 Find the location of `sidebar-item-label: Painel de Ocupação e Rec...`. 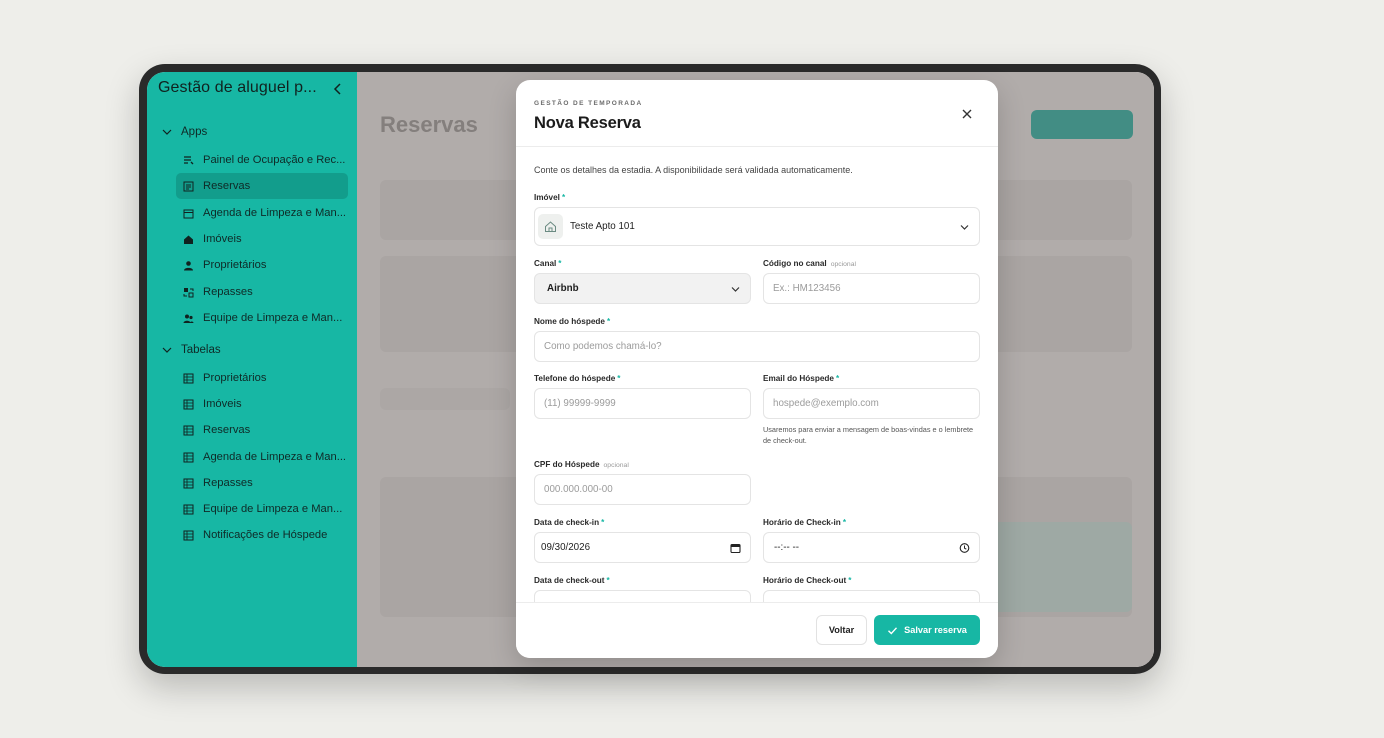

sidebar-item-label: Painel de Ocupação e Rec... is located at coordinates (274, 160).